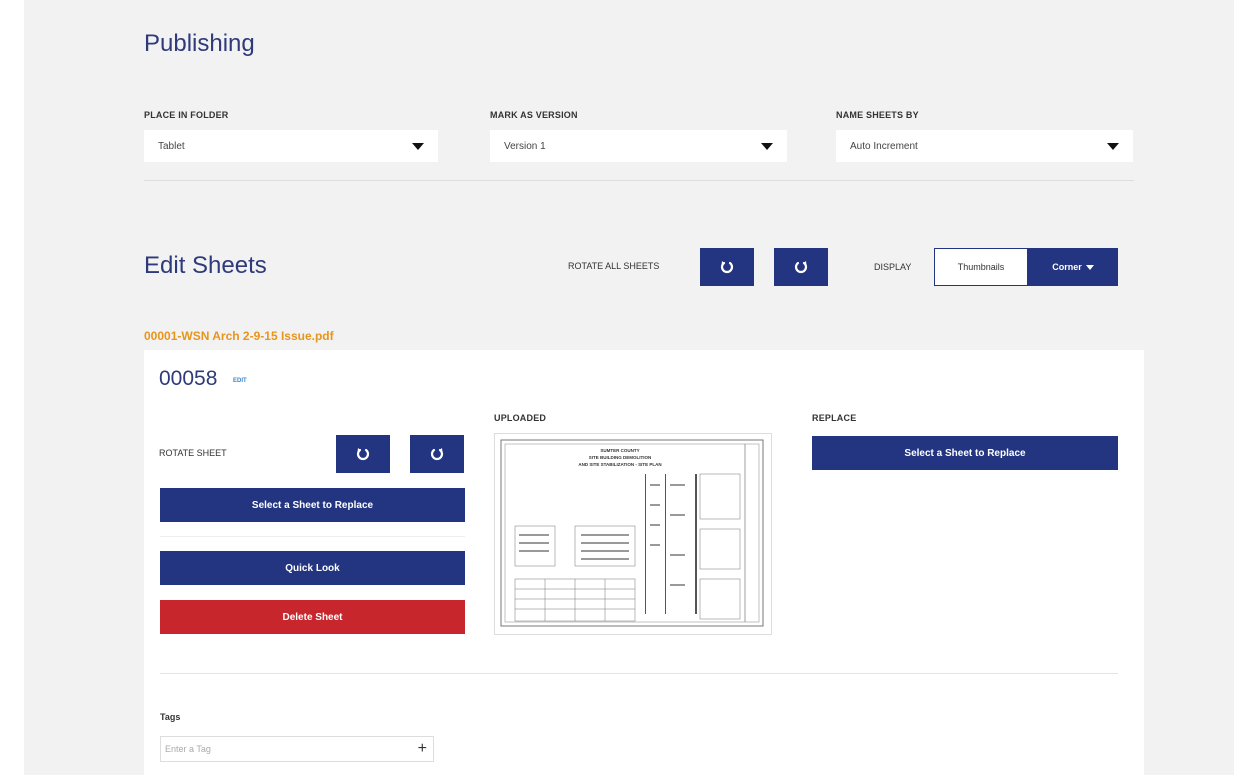 This screenshot has height=775, width=1234. What do you see at coordinates (193, 453) in the screenshot?
I see `rotate-sheet-label: ROTATE SHEET` at bounding box center [193, 453].